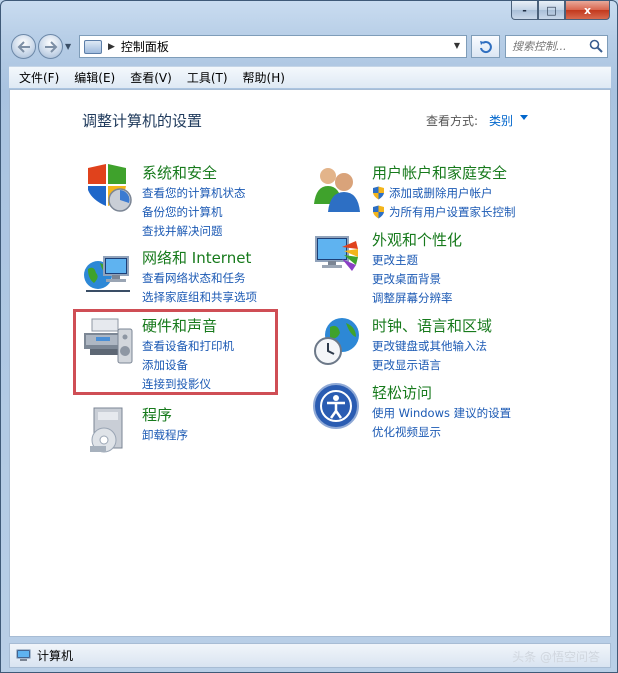  I want to click on search-box, so click(556, 46).